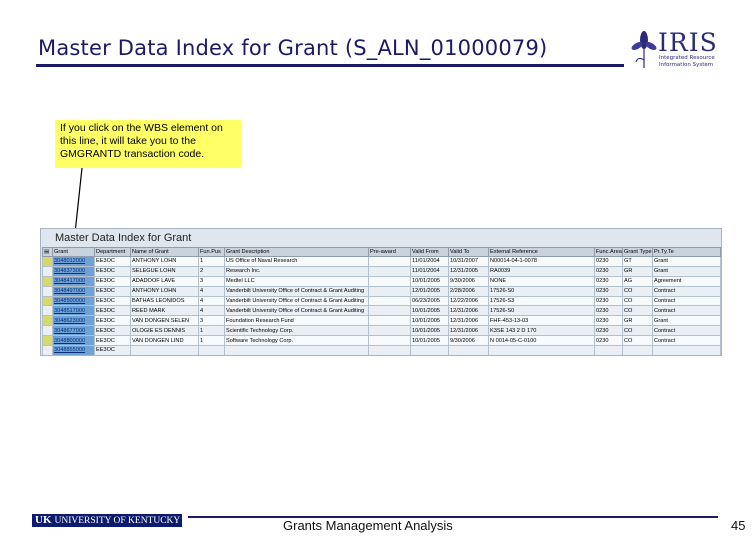 The height and width of the screenshot is (540, 756). Describe the element at coordinates (43, 520) in the screenshot. I see `uk-initials: UK` at that location.